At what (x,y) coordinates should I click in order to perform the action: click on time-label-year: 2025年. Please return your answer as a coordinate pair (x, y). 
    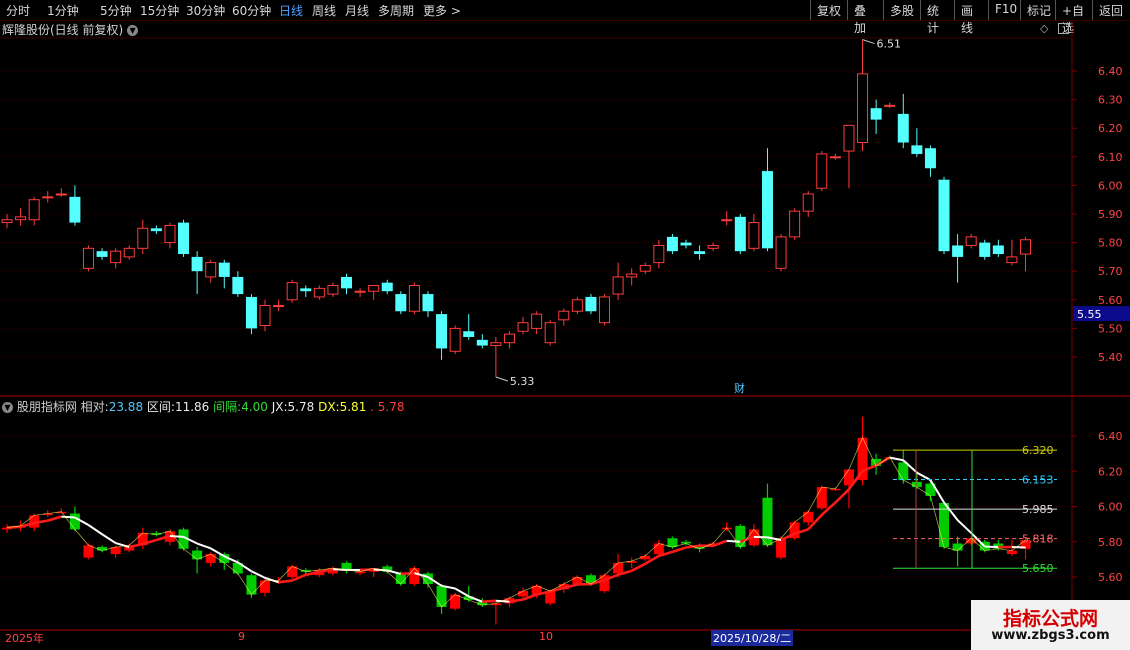
    Looking at the image, I should click on (24, 638).